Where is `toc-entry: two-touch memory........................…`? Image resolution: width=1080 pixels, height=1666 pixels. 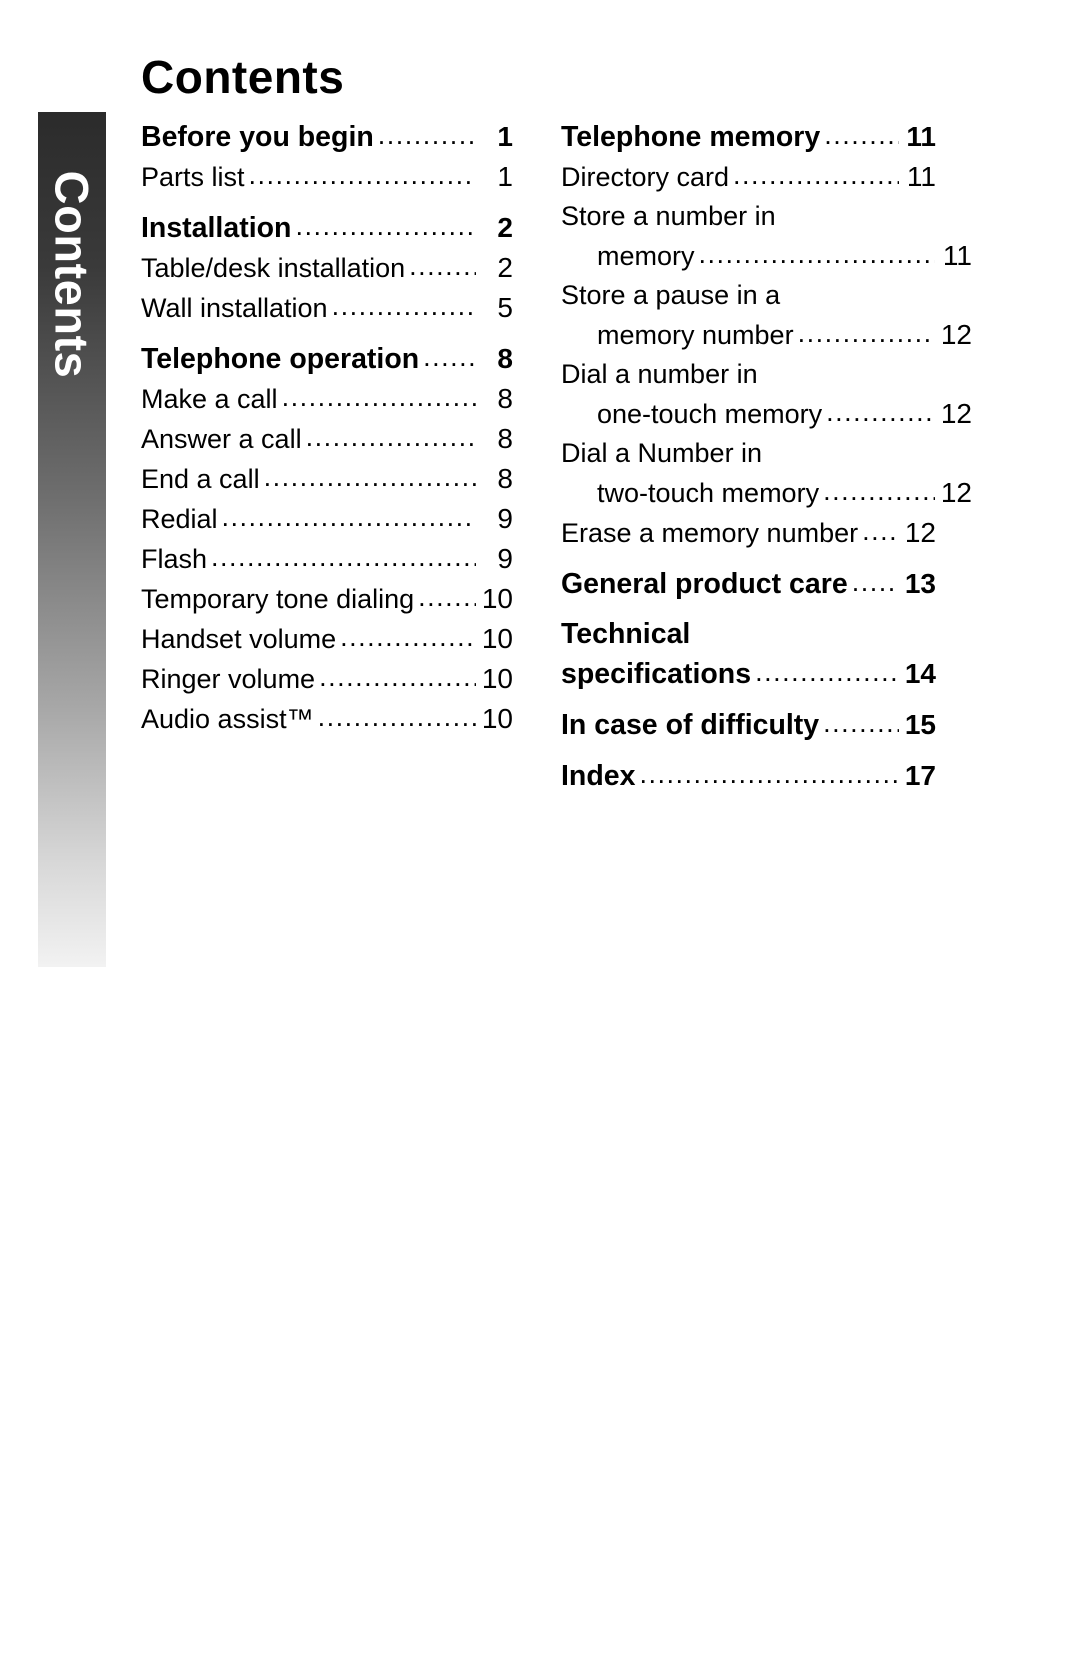
toc-entry: two-touch memory........................… is located at coordinates (766, 493).